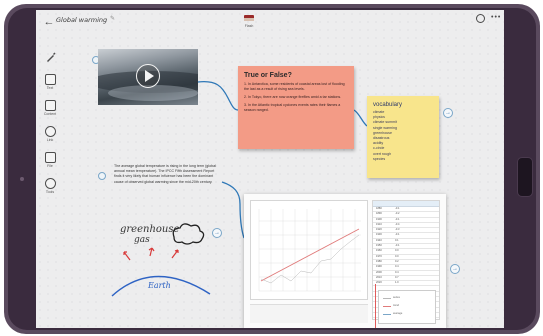 Image resolution: width=543 pixels, height=336 pixels. I want to click on link-icon, so click(50, 131).